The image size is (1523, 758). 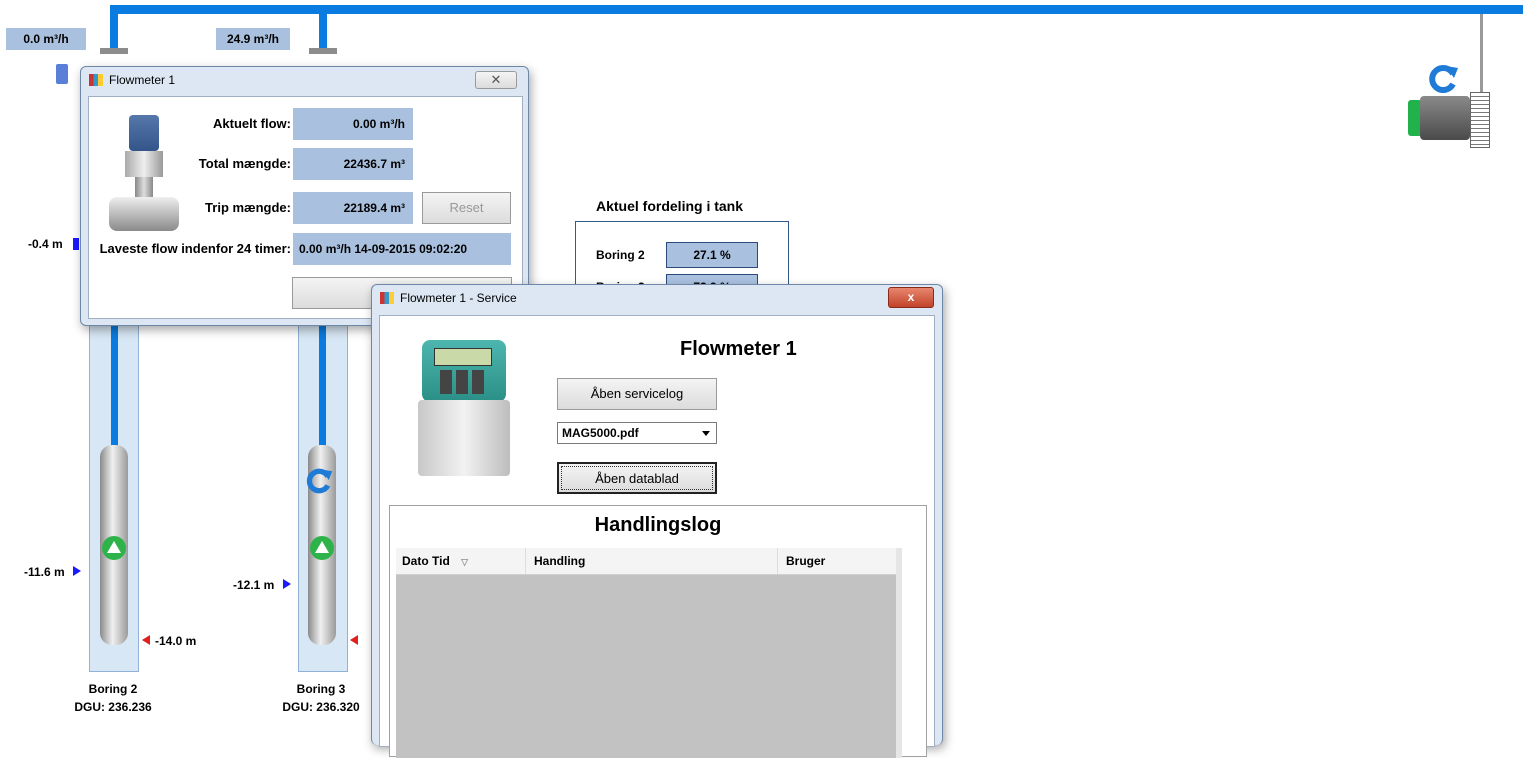 What do you see at coordinates (113, 689) in the screenshot?
I see `well-name: Boring 2` at bounding box center [113, 689].